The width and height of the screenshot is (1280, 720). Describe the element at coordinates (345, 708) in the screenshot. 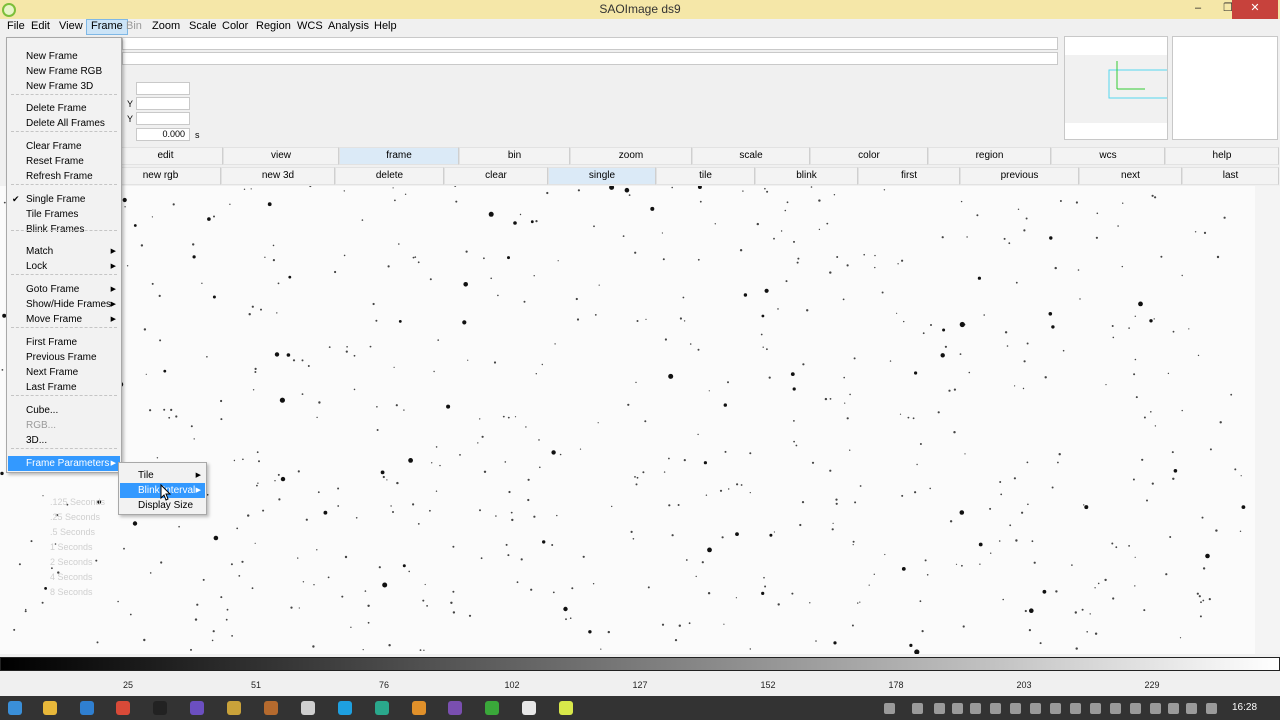

I see `skype-icon` at that location.